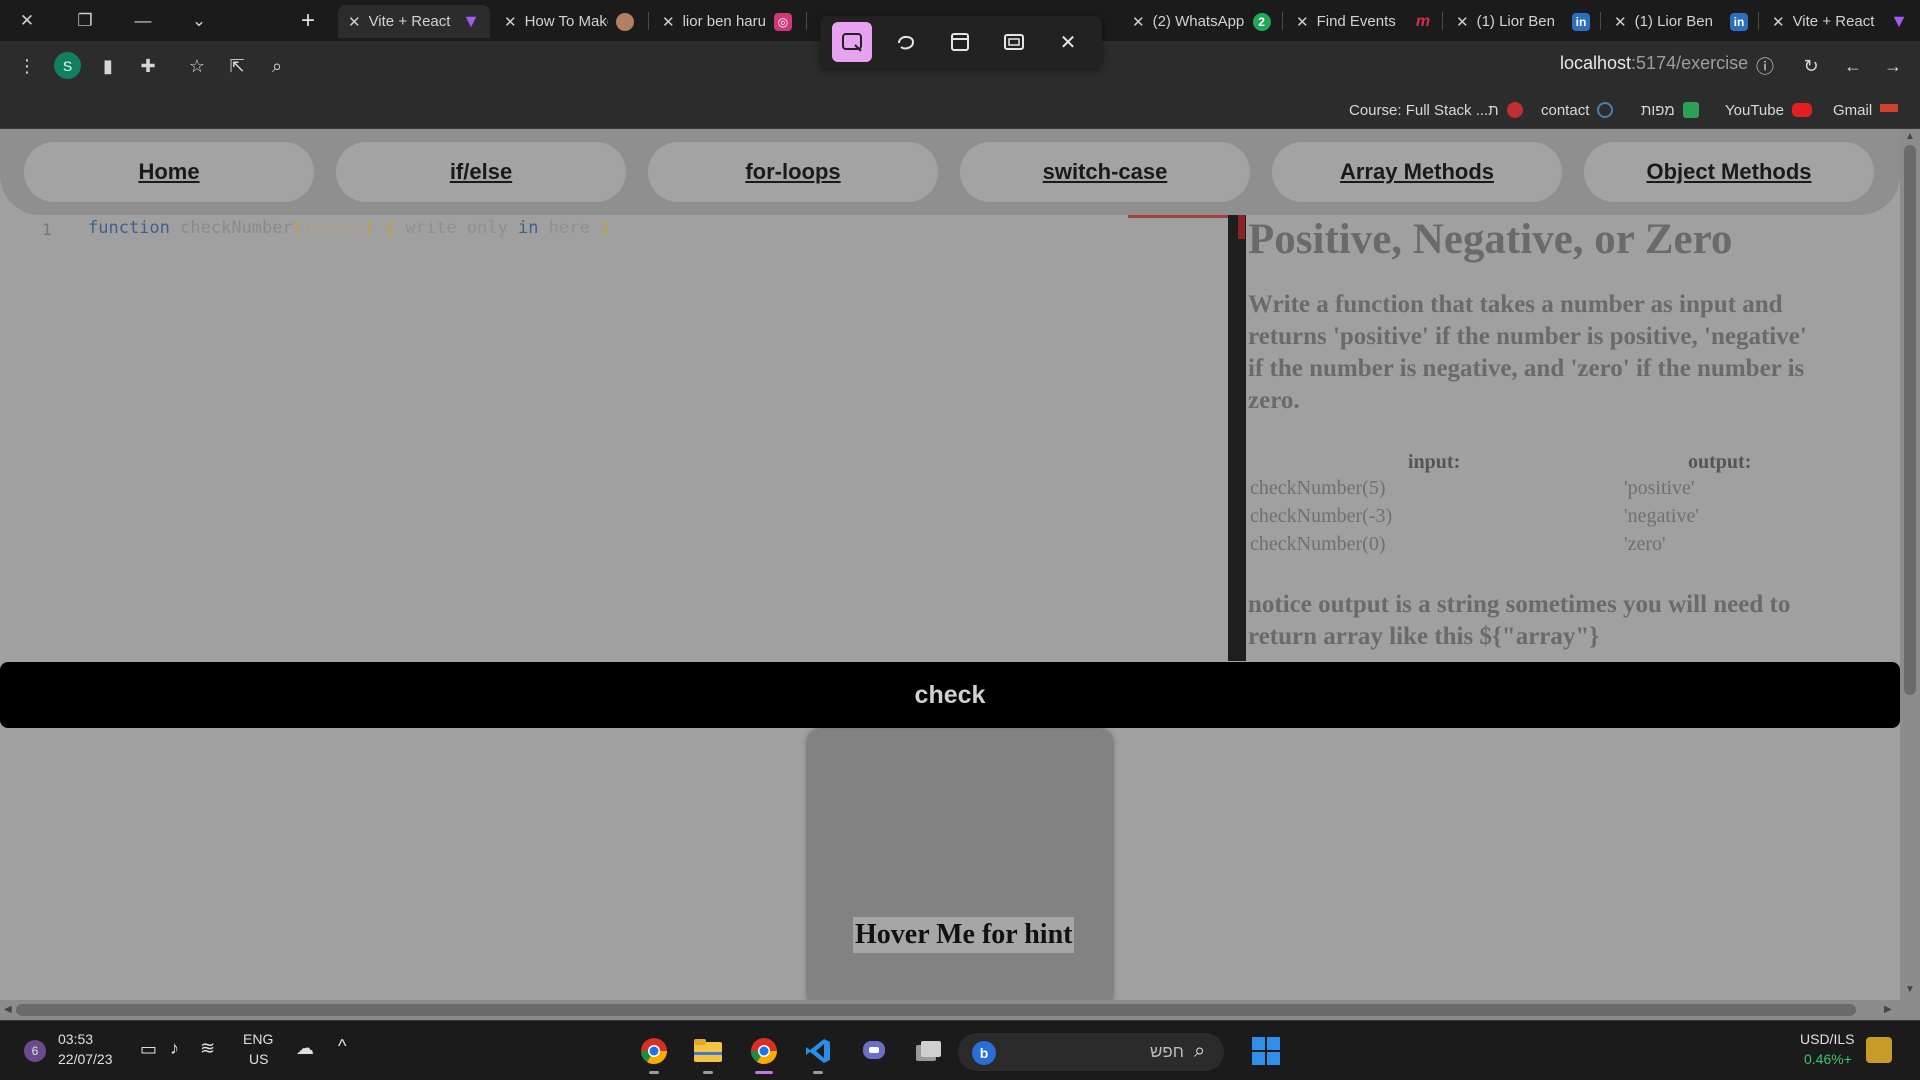 Image resolution: width=1920 pixels, height=1080 pixels. What do you see at coordinates (950, 695) in the screenshot?
I see `check-button: check` at bounding box center [950, 695].